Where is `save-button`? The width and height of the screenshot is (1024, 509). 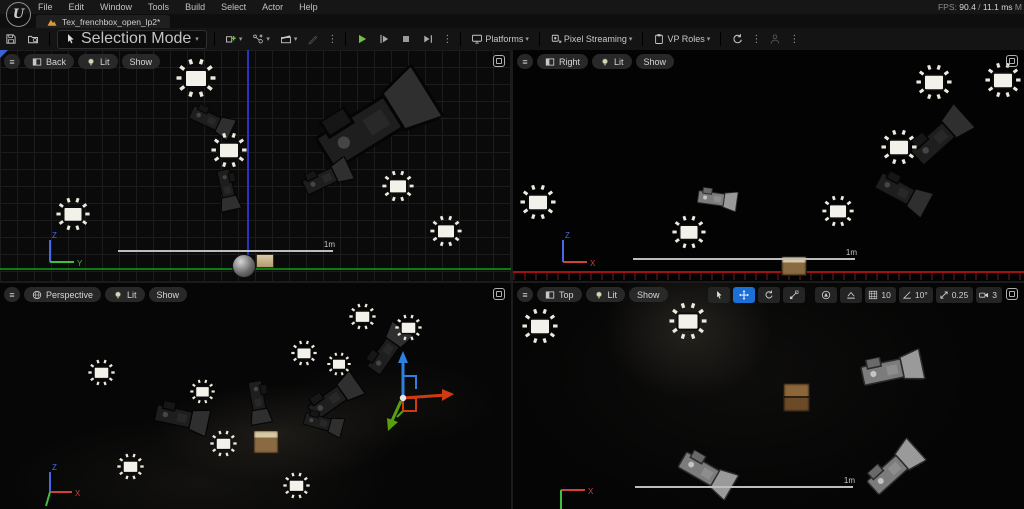
save-button is located at coordinates (11, 39).